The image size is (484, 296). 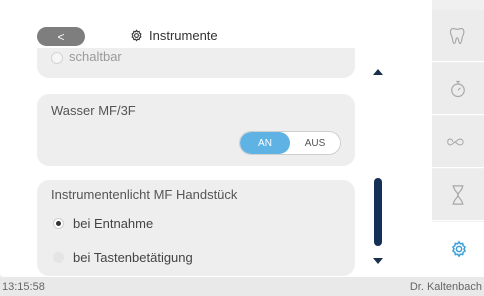 What do you see at coordinates (144, 194) in the screenshot?
I see `instrument-light-label: Instrumentenlicht MF Handstück` at bounding box center [144, 194].